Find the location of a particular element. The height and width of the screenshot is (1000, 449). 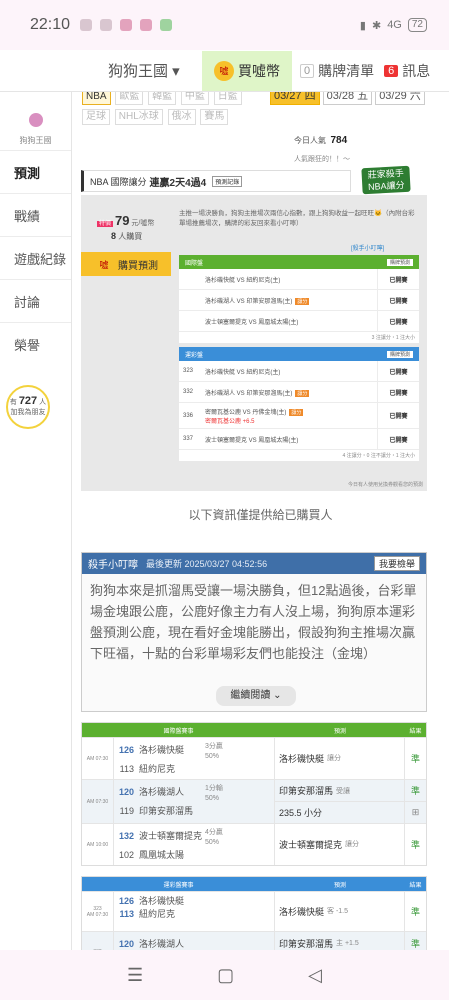

result-value: 準 is located at coordinates (415, 758).